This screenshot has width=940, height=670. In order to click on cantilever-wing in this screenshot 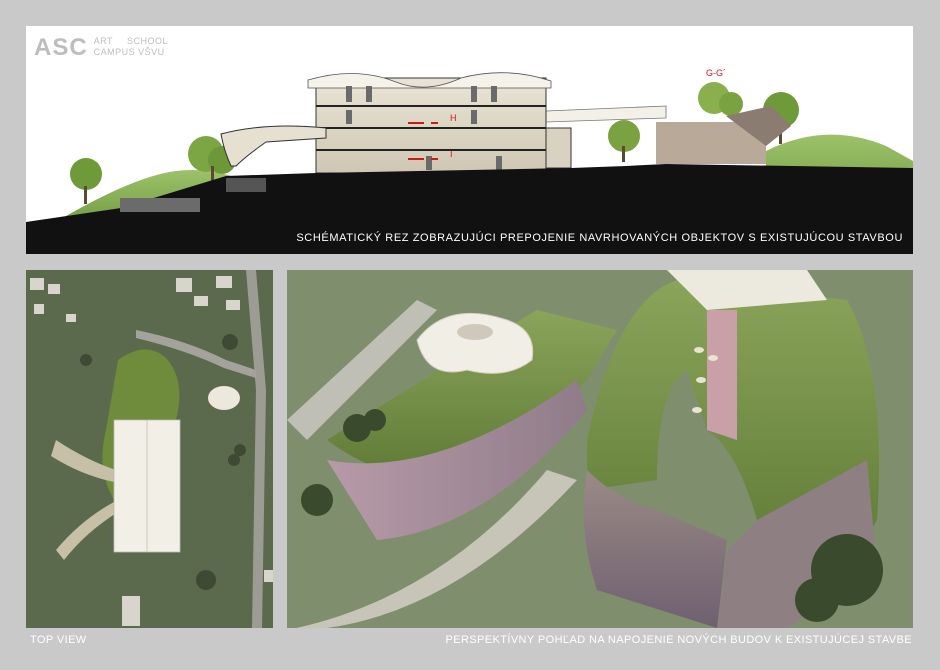, I will do `click(273, 146)`.